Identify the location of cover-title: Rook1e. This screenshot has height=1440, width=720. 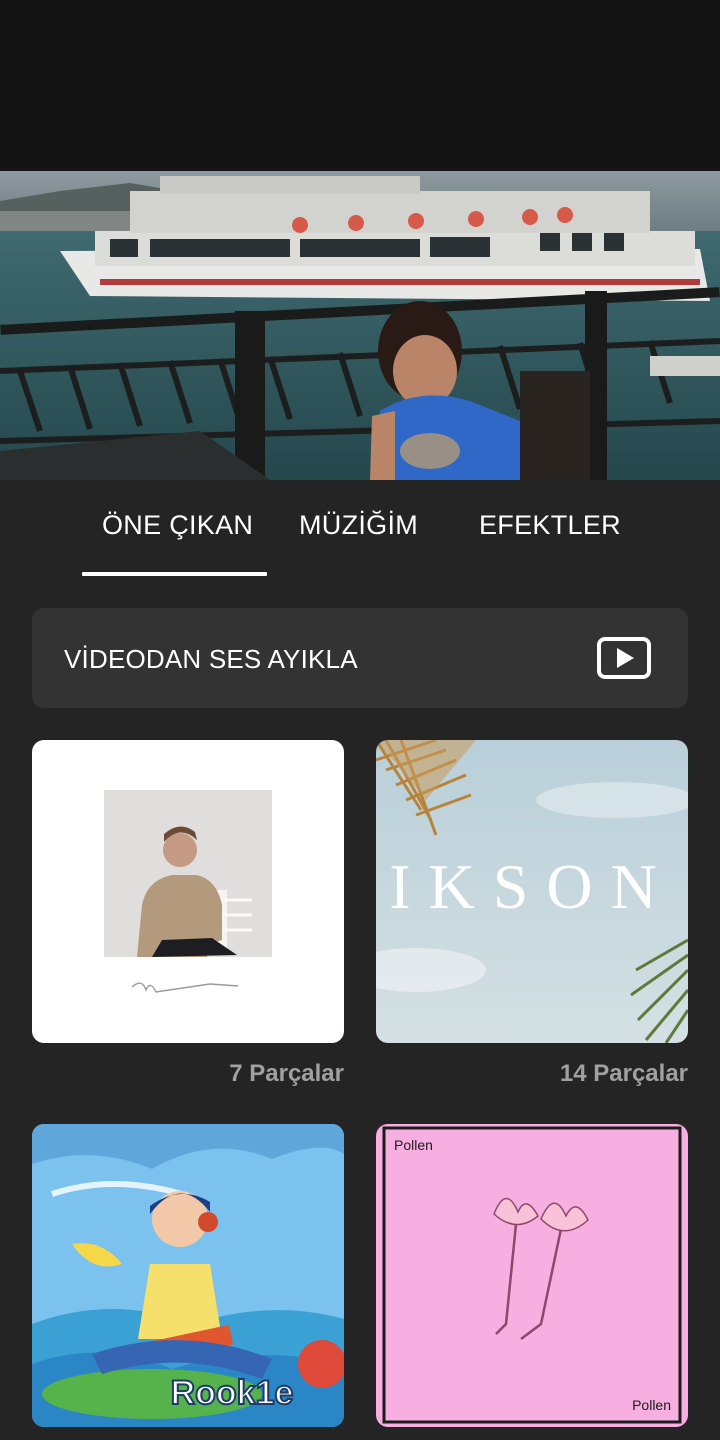
(232, 1393).